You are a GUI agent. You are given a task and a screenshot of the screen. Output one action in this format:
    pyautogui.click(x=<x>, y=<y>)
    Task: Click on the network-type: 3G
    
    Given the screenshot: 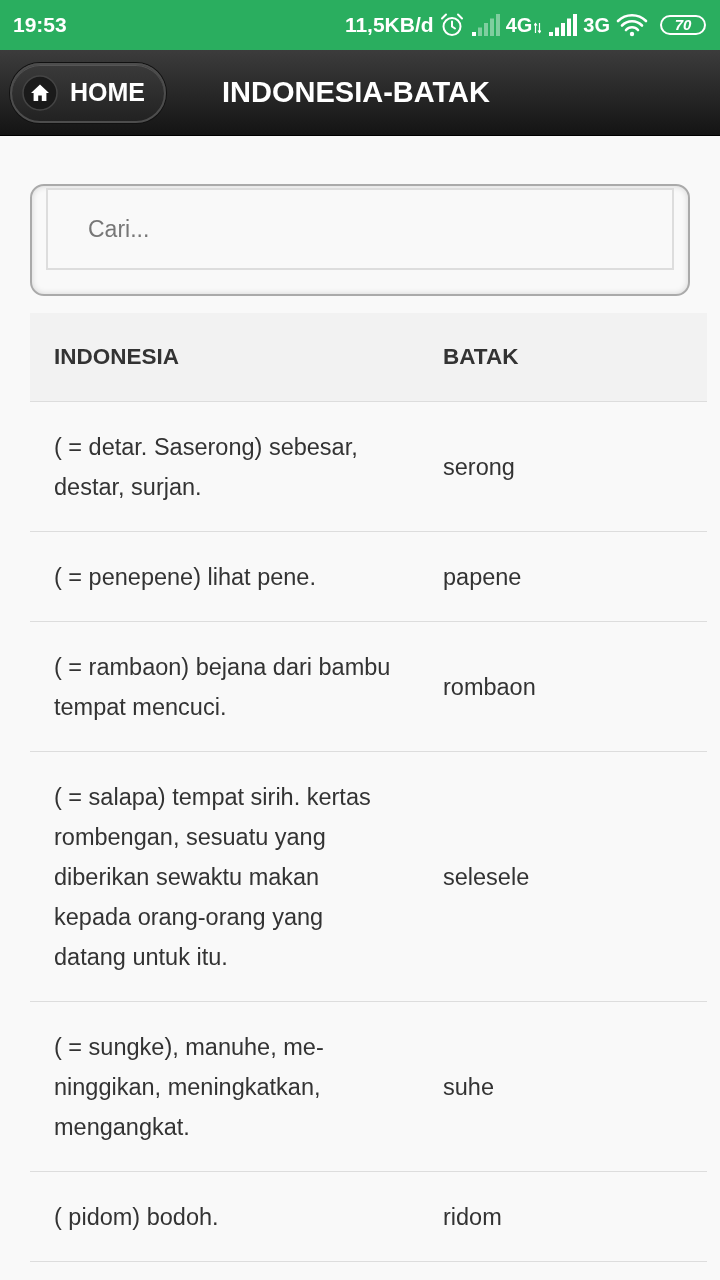 What is the action you would take?
    pyautogui.click(x=596, y=25)
    